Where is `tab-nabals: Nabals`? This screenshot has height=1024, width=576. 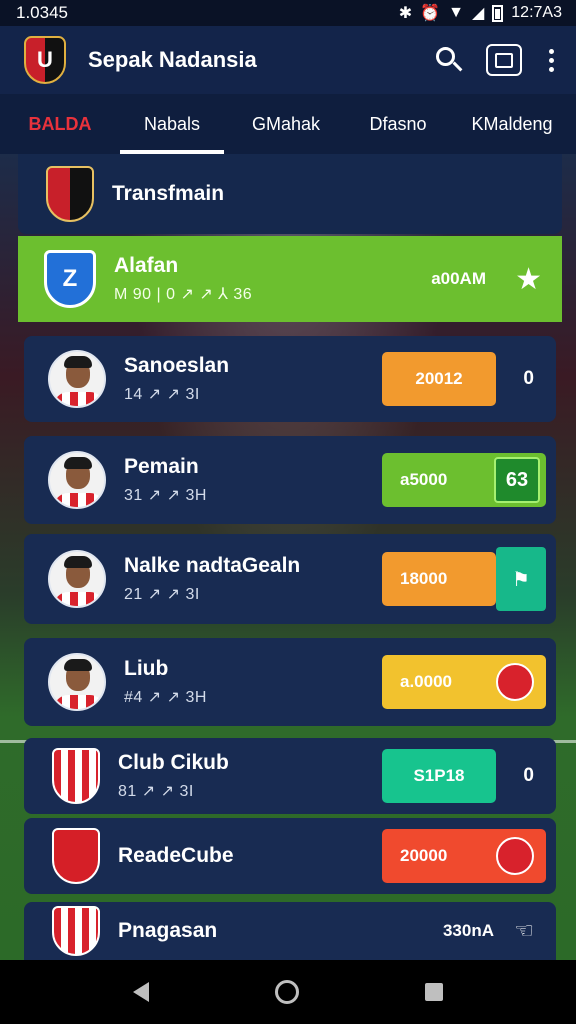
tab-nabals: Nabals is located at coordinates (172, 124).